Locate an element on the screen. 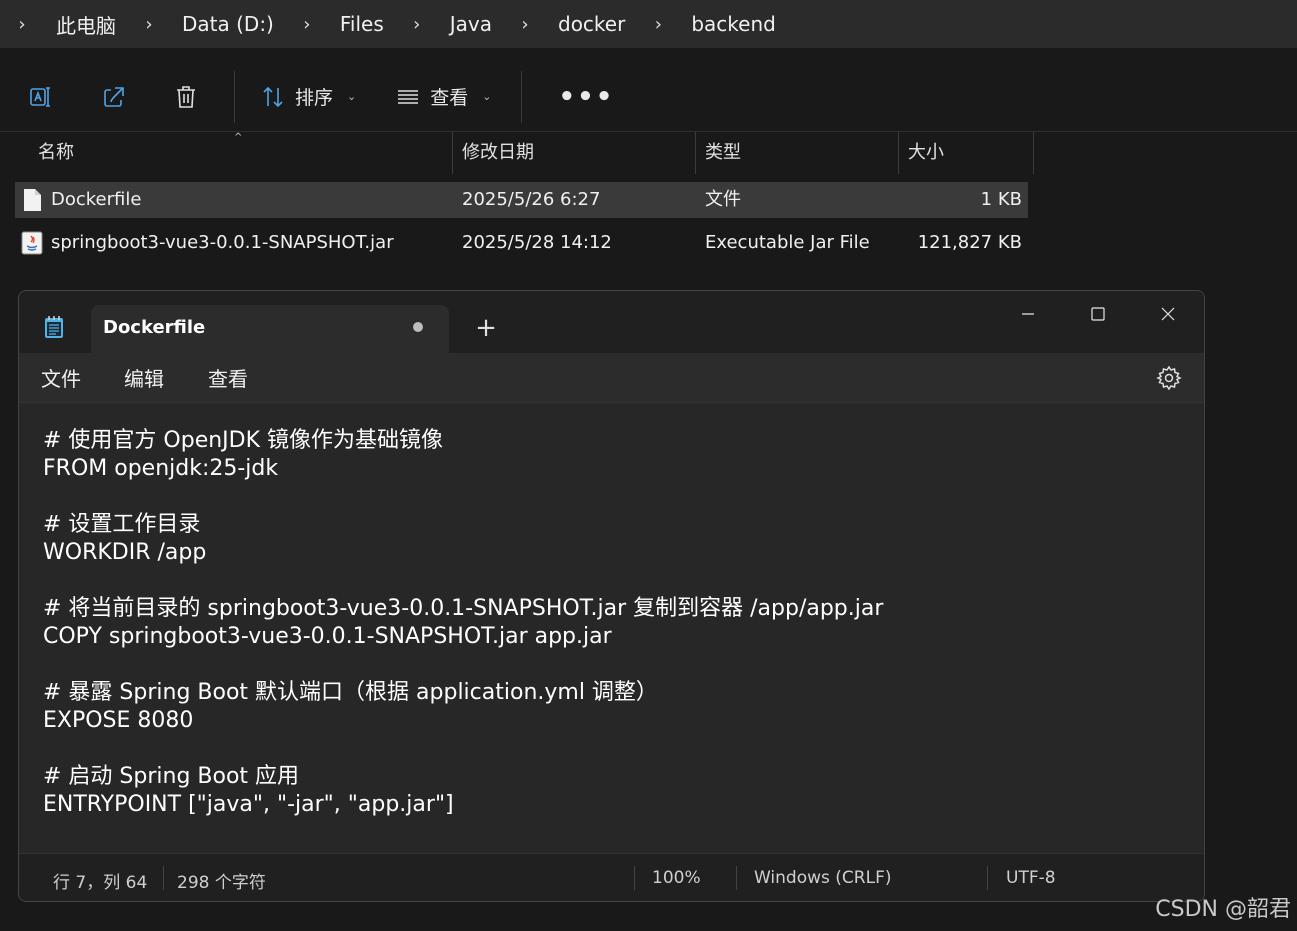  editor-line: # 使用官方 OpenJDK 镜像作为基础镜像 is located at coordinates (243, 440).